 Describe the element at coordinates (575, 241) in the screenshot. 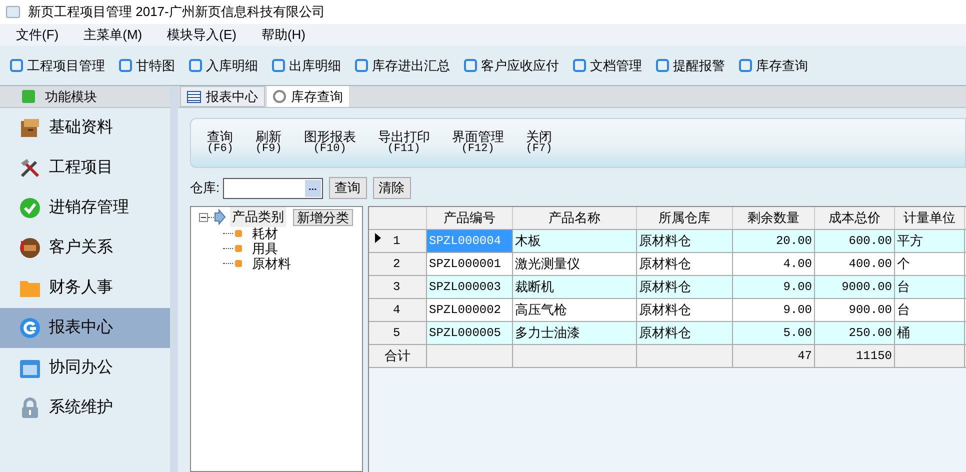

I see `table-cell: 木板` at that location.